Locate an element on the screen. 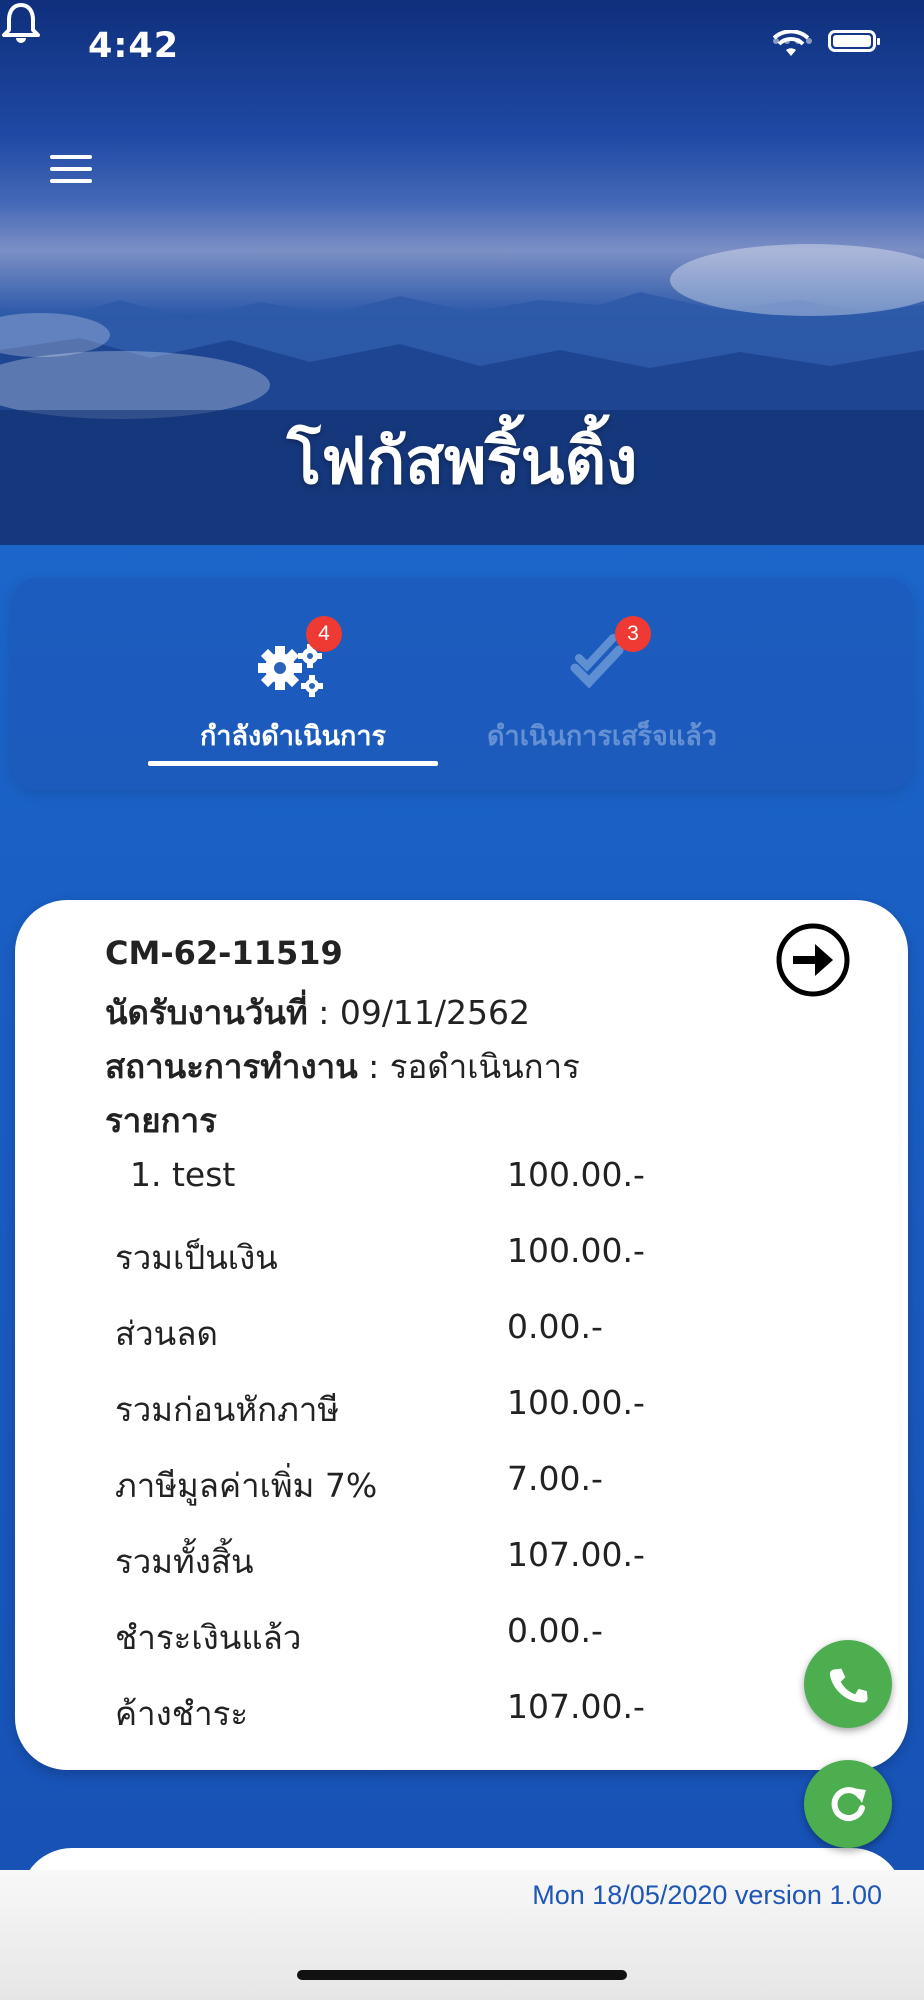  hamburger-menu-icon is located at coordinates (71, 171).